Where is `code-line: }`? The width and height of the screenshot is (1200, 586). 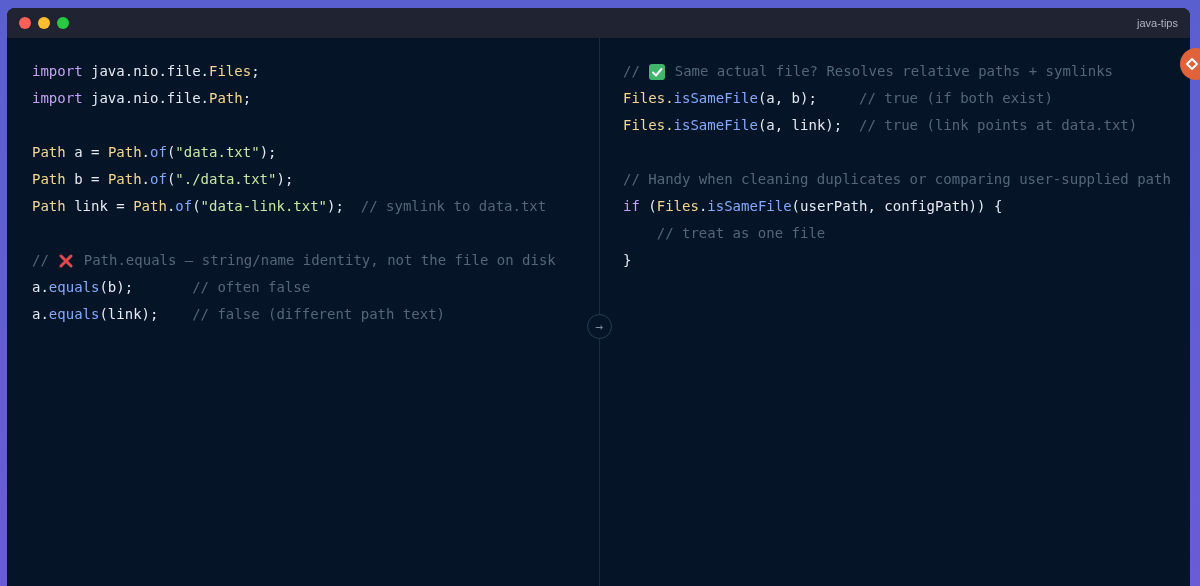
code-line: } is located at coordinates (627, 260).